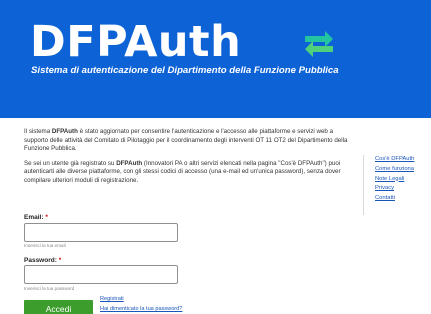 This screenshot has height=314, width=431. I want to click on password-label-text: Password:, so click(40, 260).